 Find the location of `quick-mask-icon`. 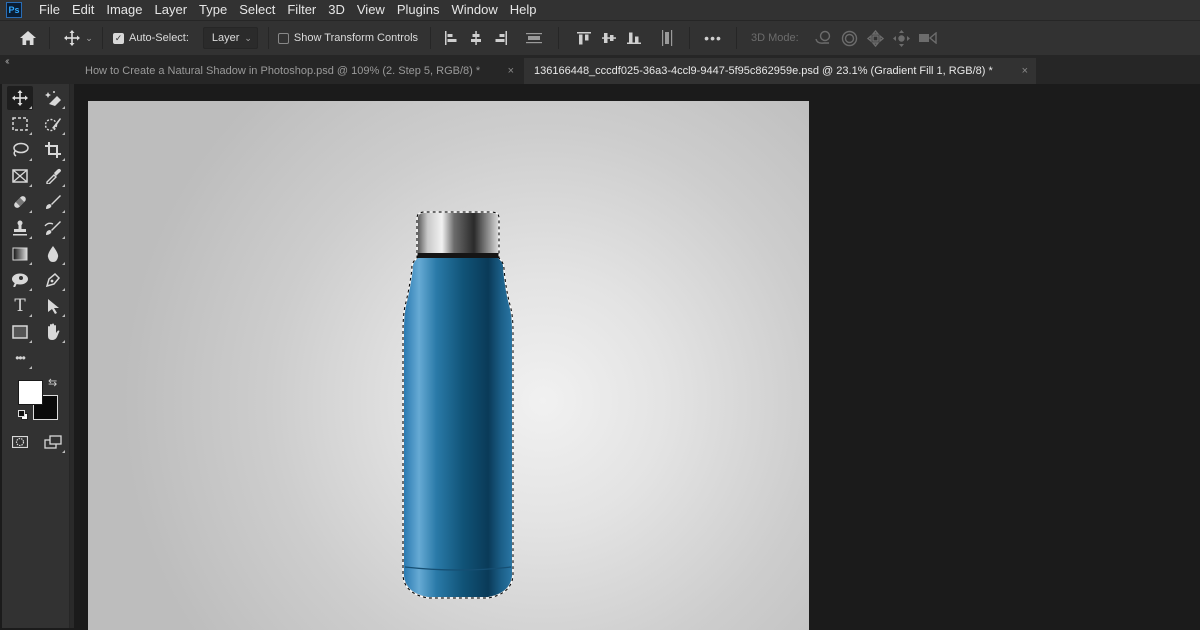

quick-mask-icon is located at coordinates (20, 442).